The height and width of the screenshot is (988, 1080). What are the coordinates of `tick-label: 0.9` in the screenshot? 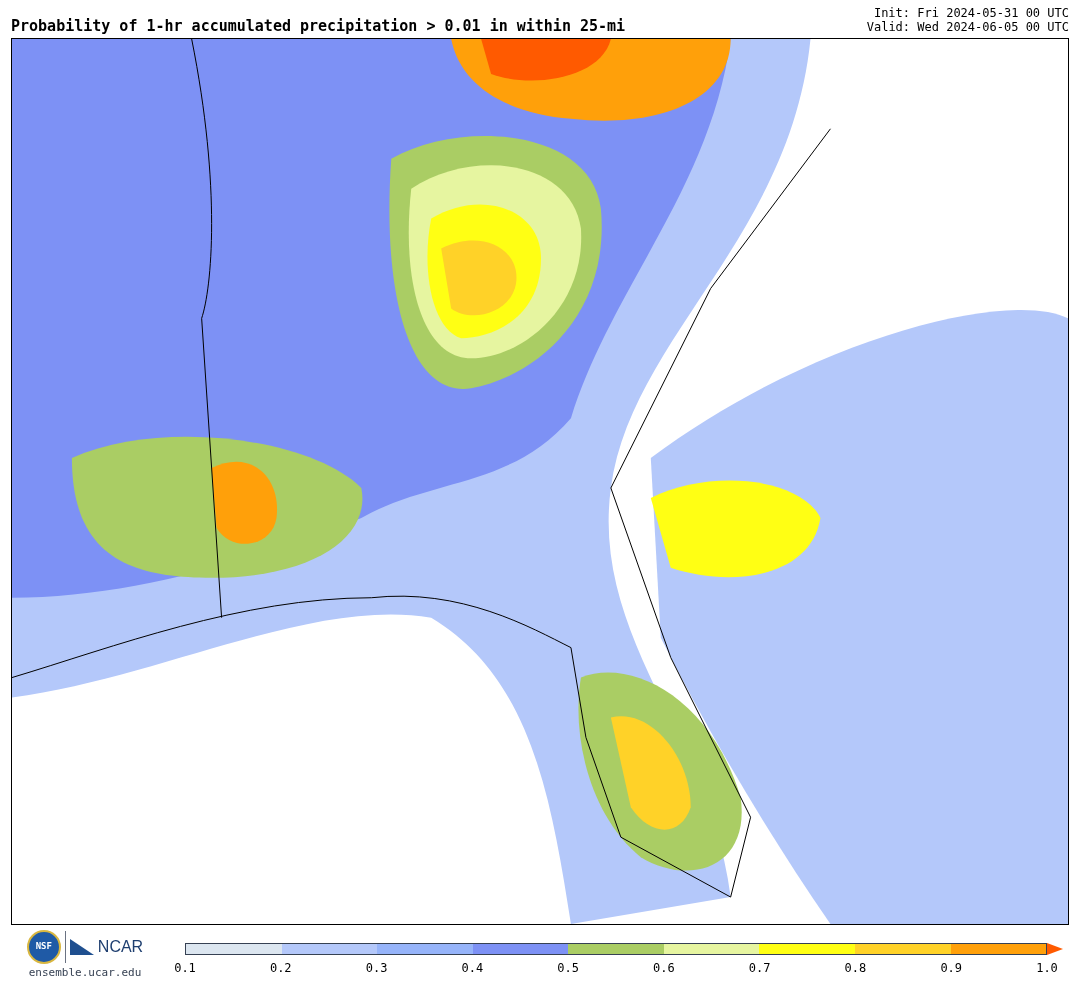 It's located at (951, 968).